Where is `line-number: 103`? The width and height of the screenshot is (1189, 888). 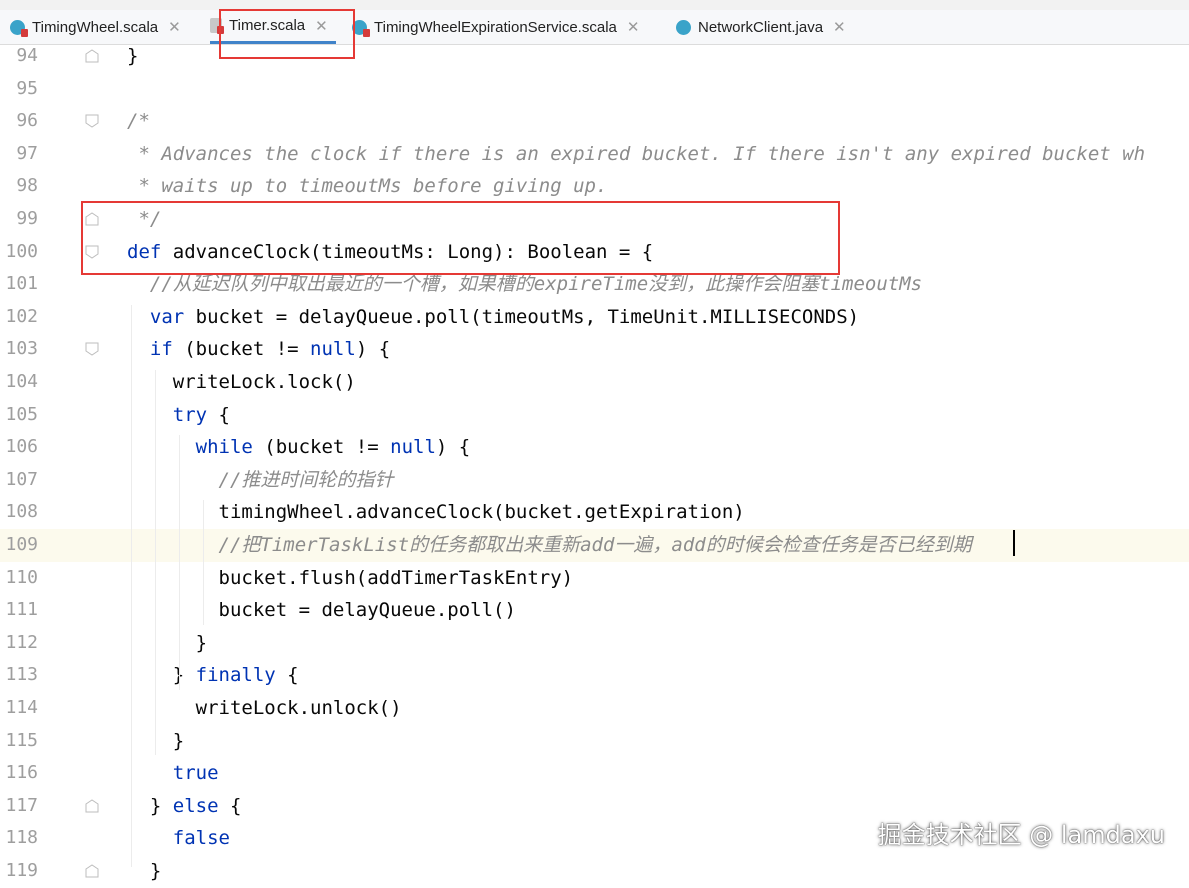 line-number: 103 is located at coordinates (21, 349).